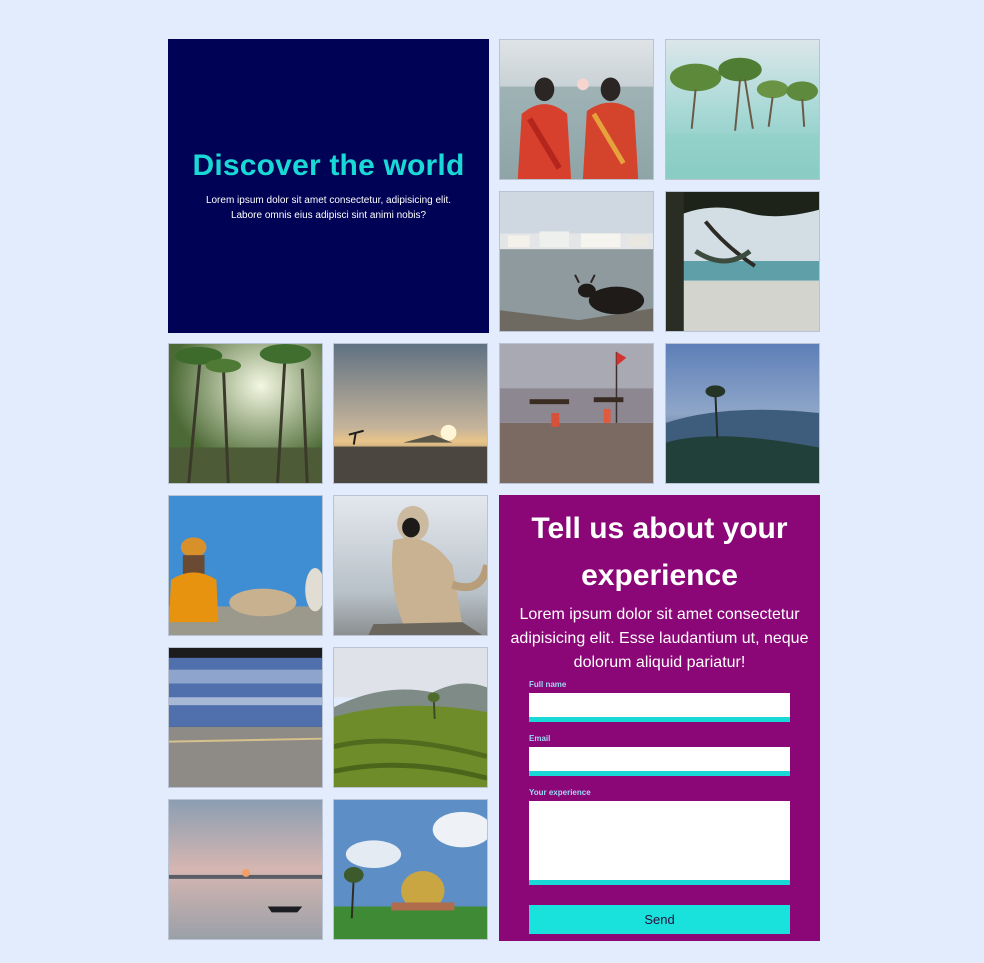 This screenshot has height=963, width=984. I want to click on golden-dome-photo, so click(410, 869).